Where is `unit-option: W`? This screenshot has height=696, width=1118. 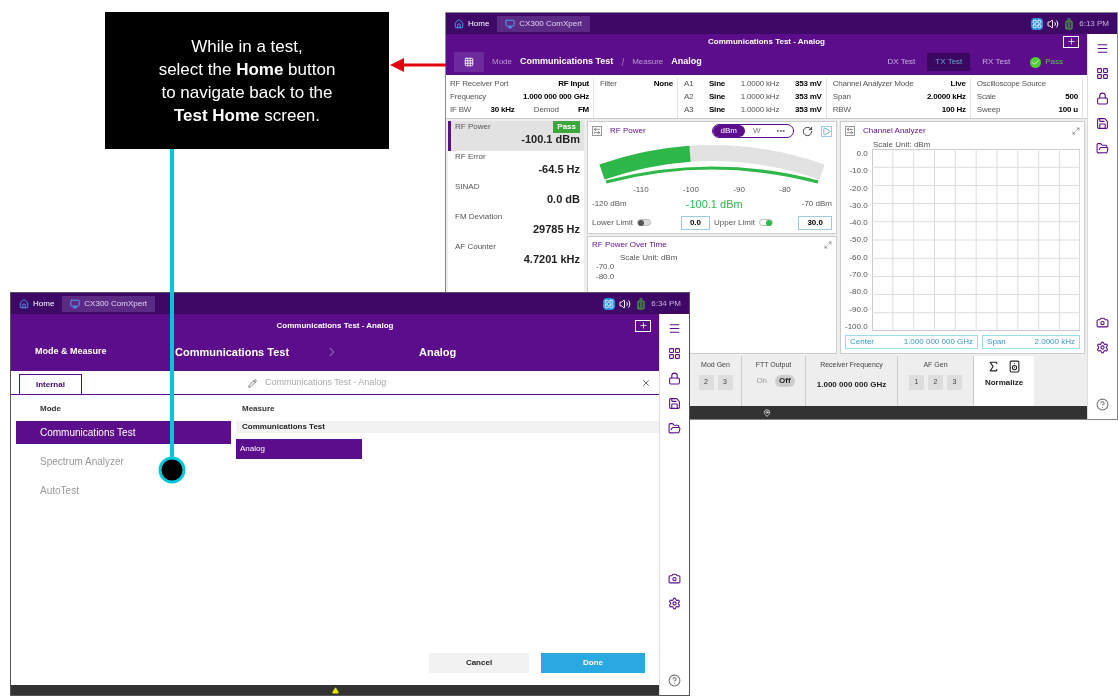 unit-option: W is located at coordinates (757, 131).